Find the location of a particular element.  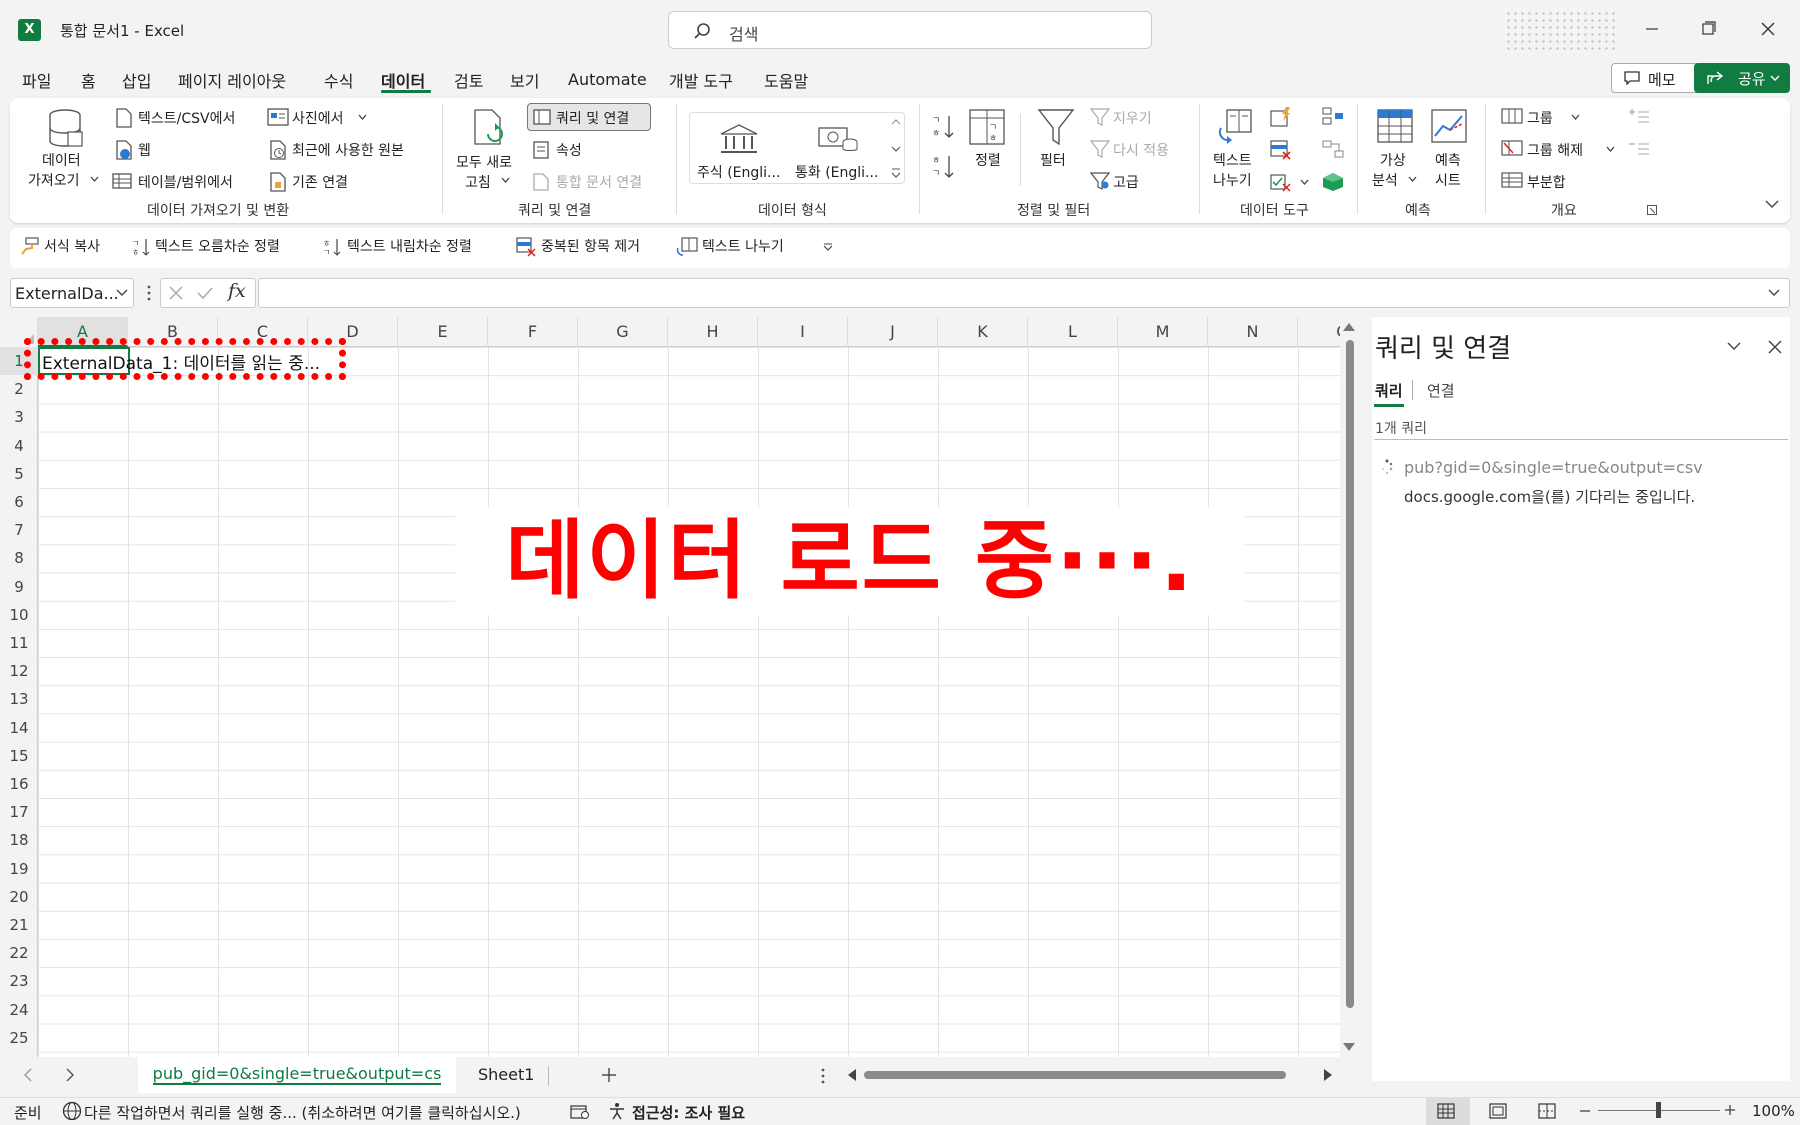

column-header: N is located at coordinates (1253, 332).